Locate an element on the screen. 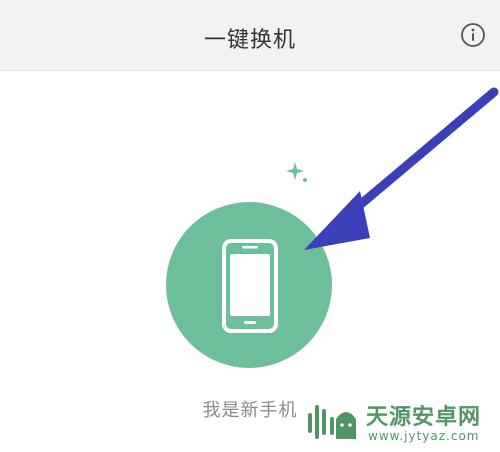 This screenshot has width=500, height=452. smartphone-icon is located at coordinates (250, 286).